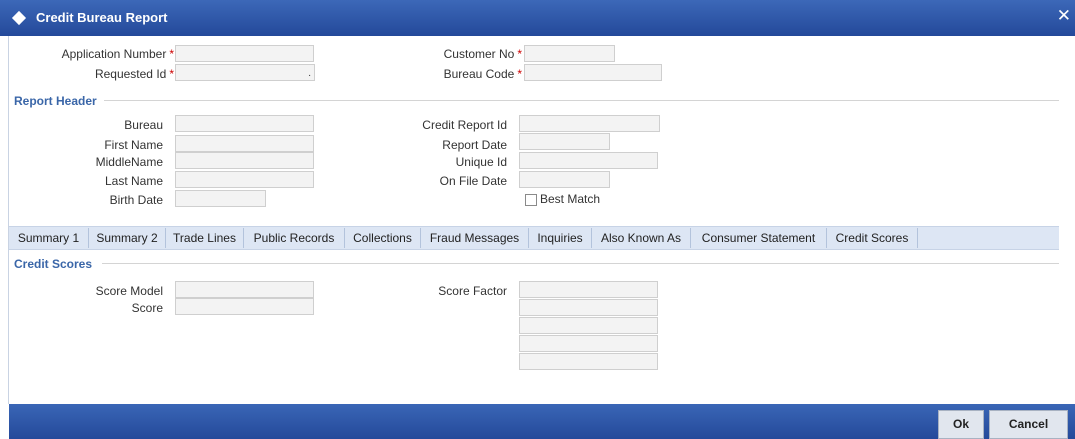 The image size is (1075, 439). What do you see at coordinates (53, 264) in the screenshot?
I see `credit-scores-title: Credit Scores` at bounding box center [53, 264].